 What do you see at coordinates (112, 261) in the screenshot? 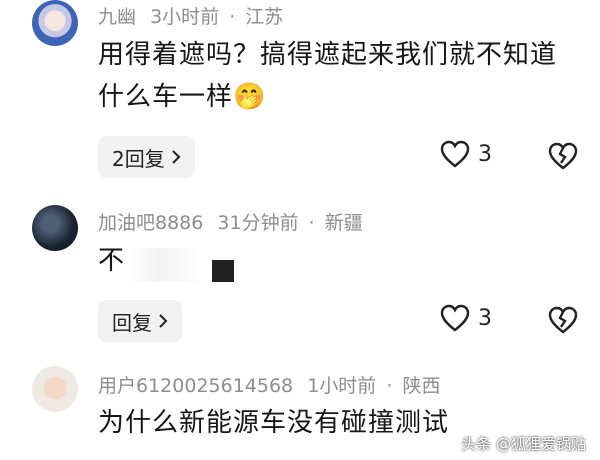
I see `comment-text-content: 不` at bounding box center [112, 261].